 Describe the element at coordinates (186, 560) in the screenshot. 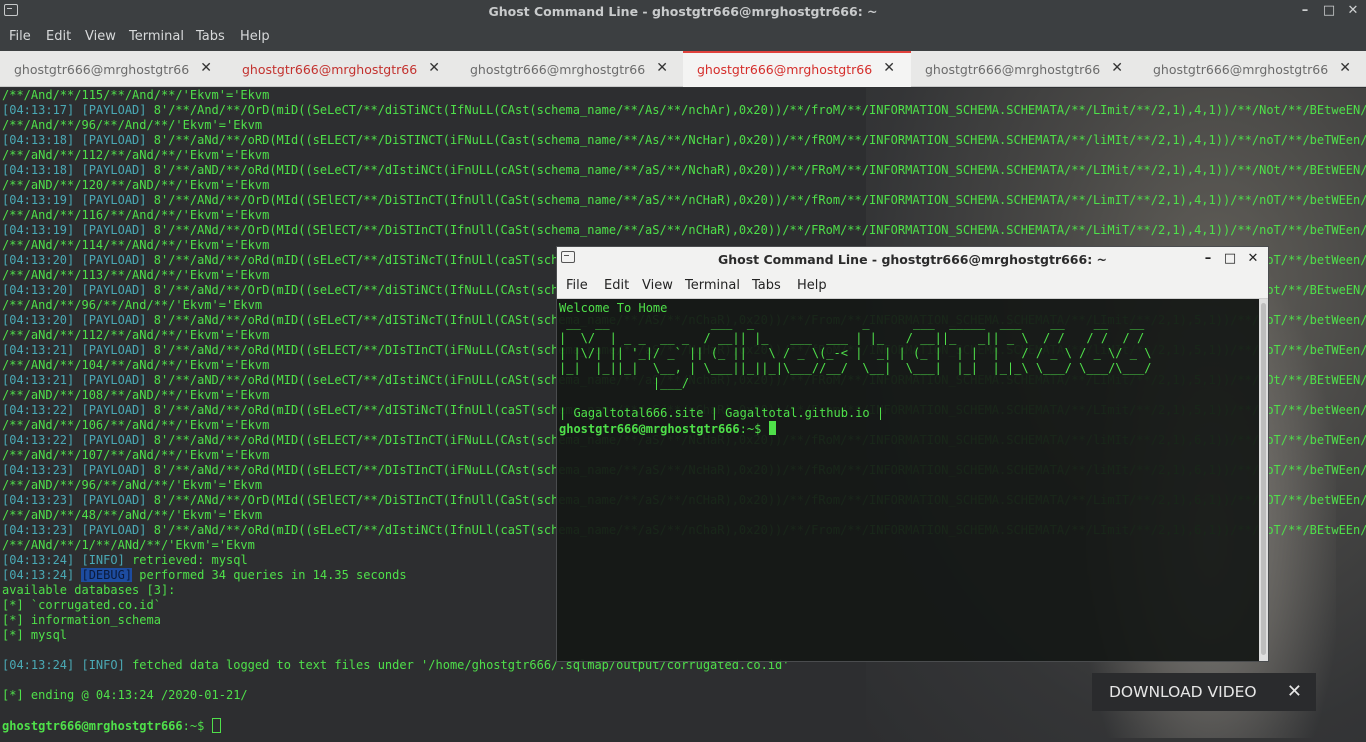

I see `log-message: retrieved: mysql` at that location.